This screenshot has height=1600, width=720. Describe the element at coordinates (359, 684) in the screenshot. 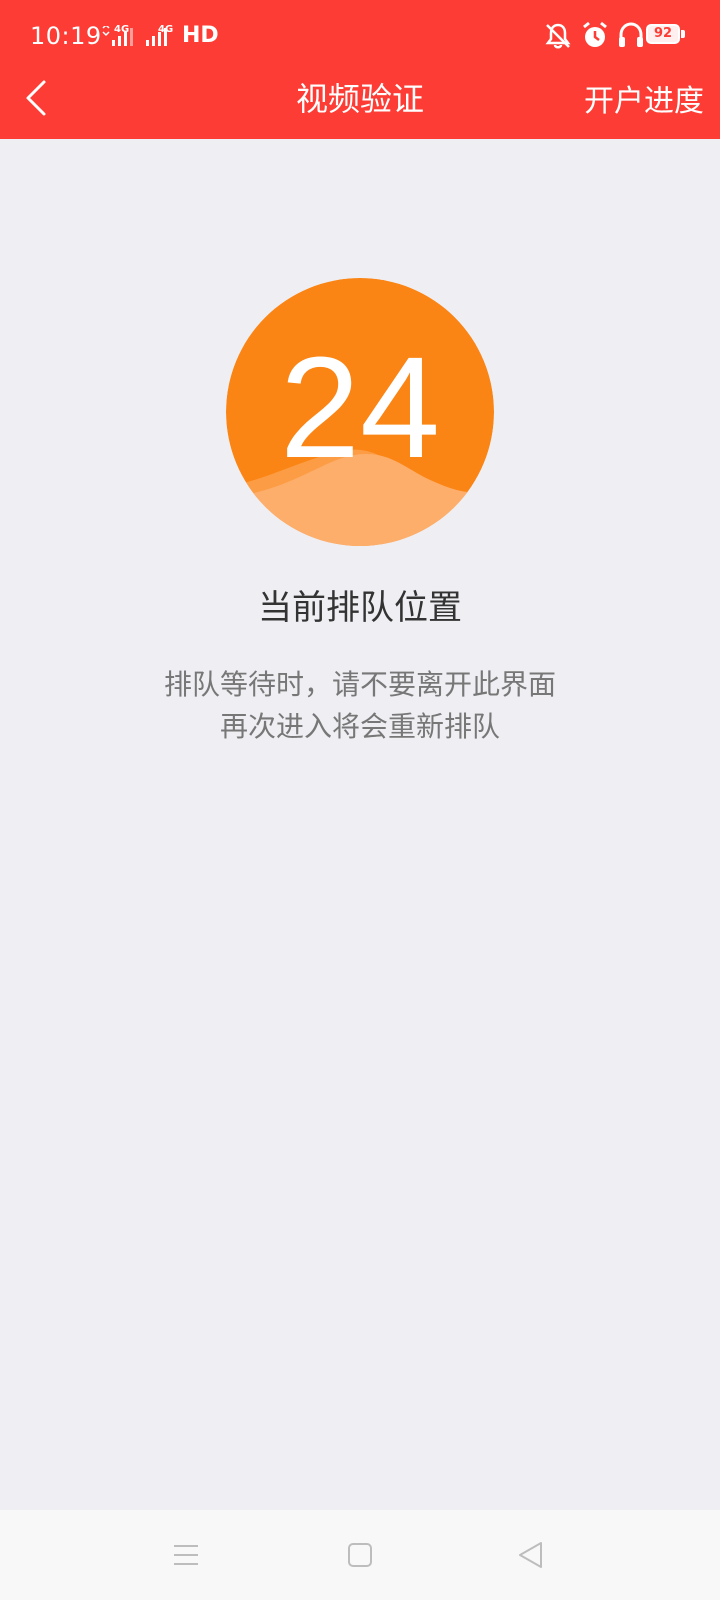

I see `queue-tip-line: 排队等待时，请不要离开此界面` at that location.